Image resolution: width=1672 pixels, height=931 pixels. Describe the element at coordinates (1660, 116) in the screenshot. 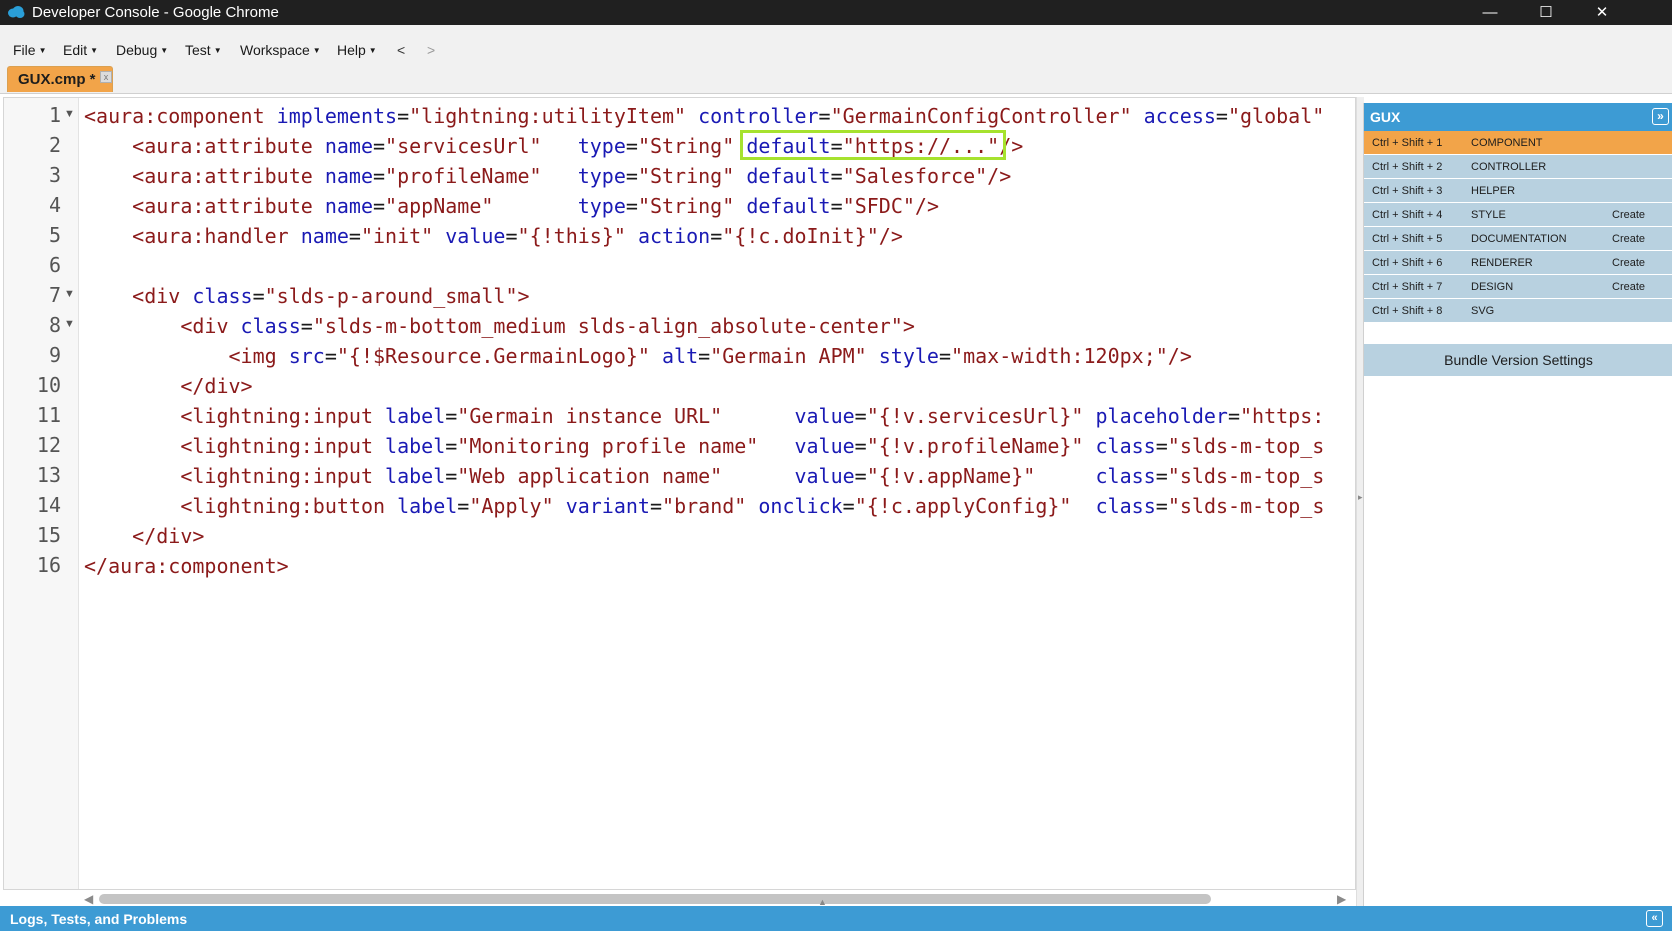

I see `collapse-panel-icon: »` at that location.